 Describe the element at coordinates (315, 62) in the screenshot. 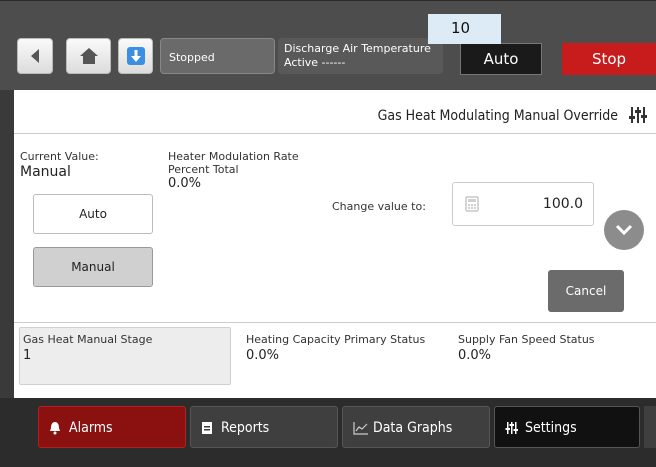

I see `discharge-value: Active ------` at that location.